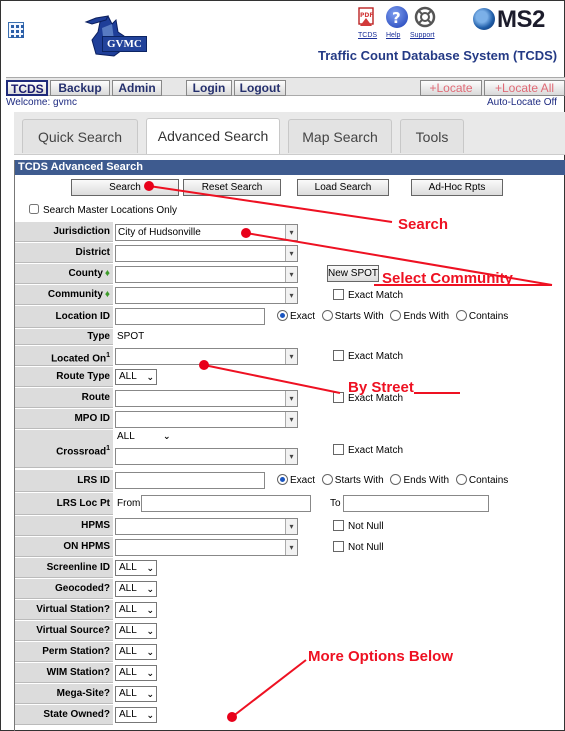 Image resolution: width=565 pixels, height=731 pixels. What do you see at coordinates (80, 136) in the screenshot?
I see `tab-quick-search: Quick Search` at bounding box center [80, 136].